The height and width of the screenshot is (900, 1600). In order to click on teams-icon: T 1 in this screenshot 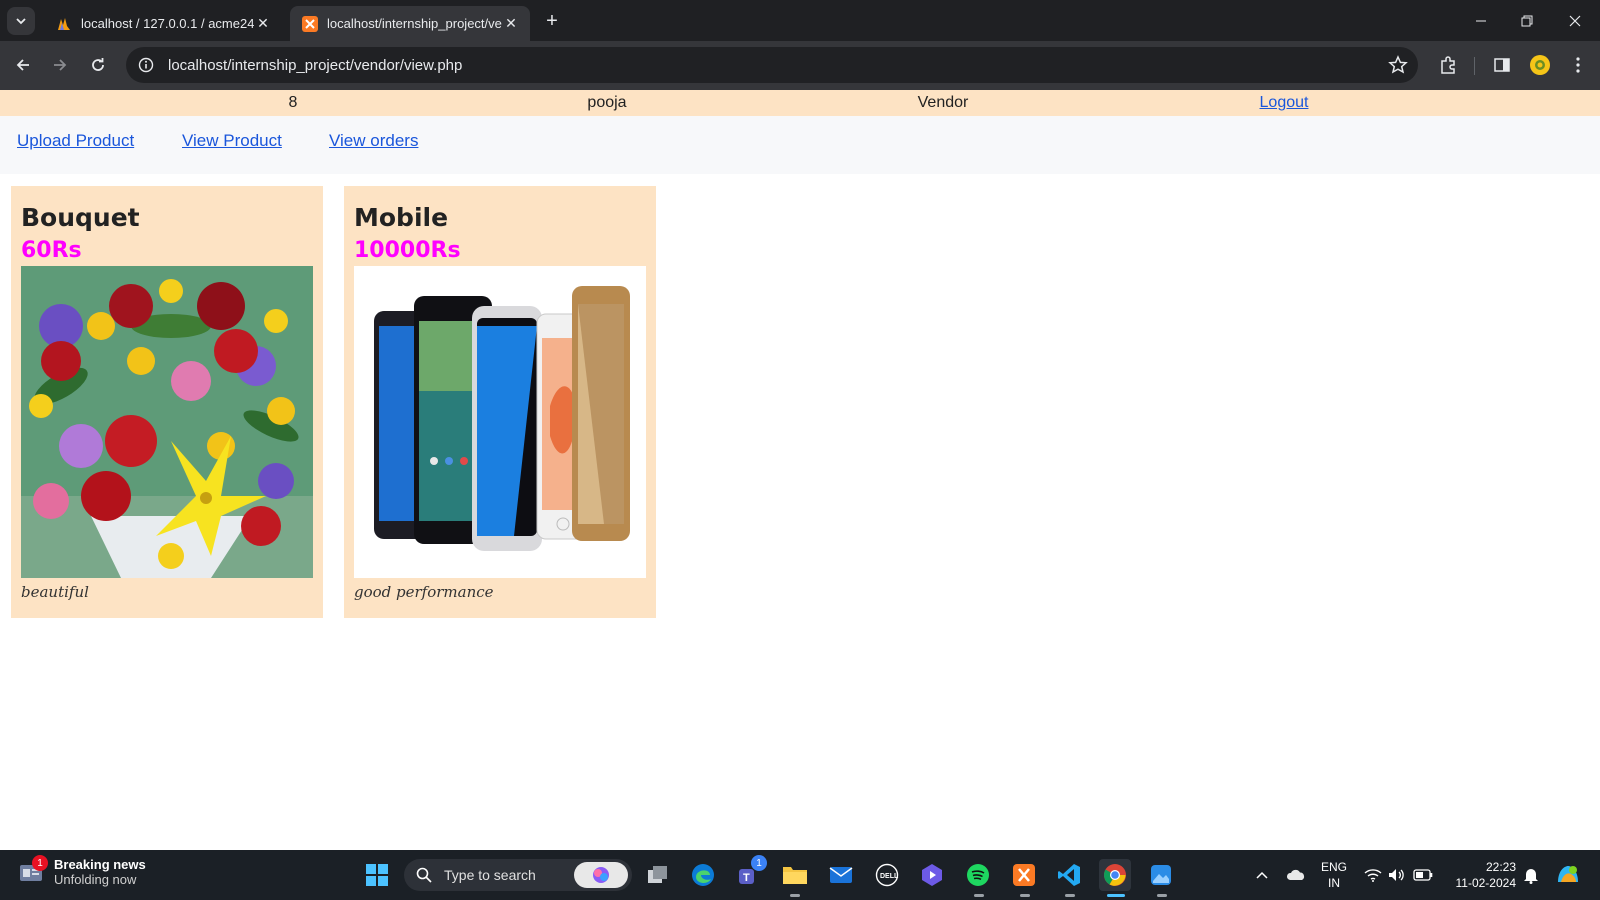, I will do `click(750, 873)`.